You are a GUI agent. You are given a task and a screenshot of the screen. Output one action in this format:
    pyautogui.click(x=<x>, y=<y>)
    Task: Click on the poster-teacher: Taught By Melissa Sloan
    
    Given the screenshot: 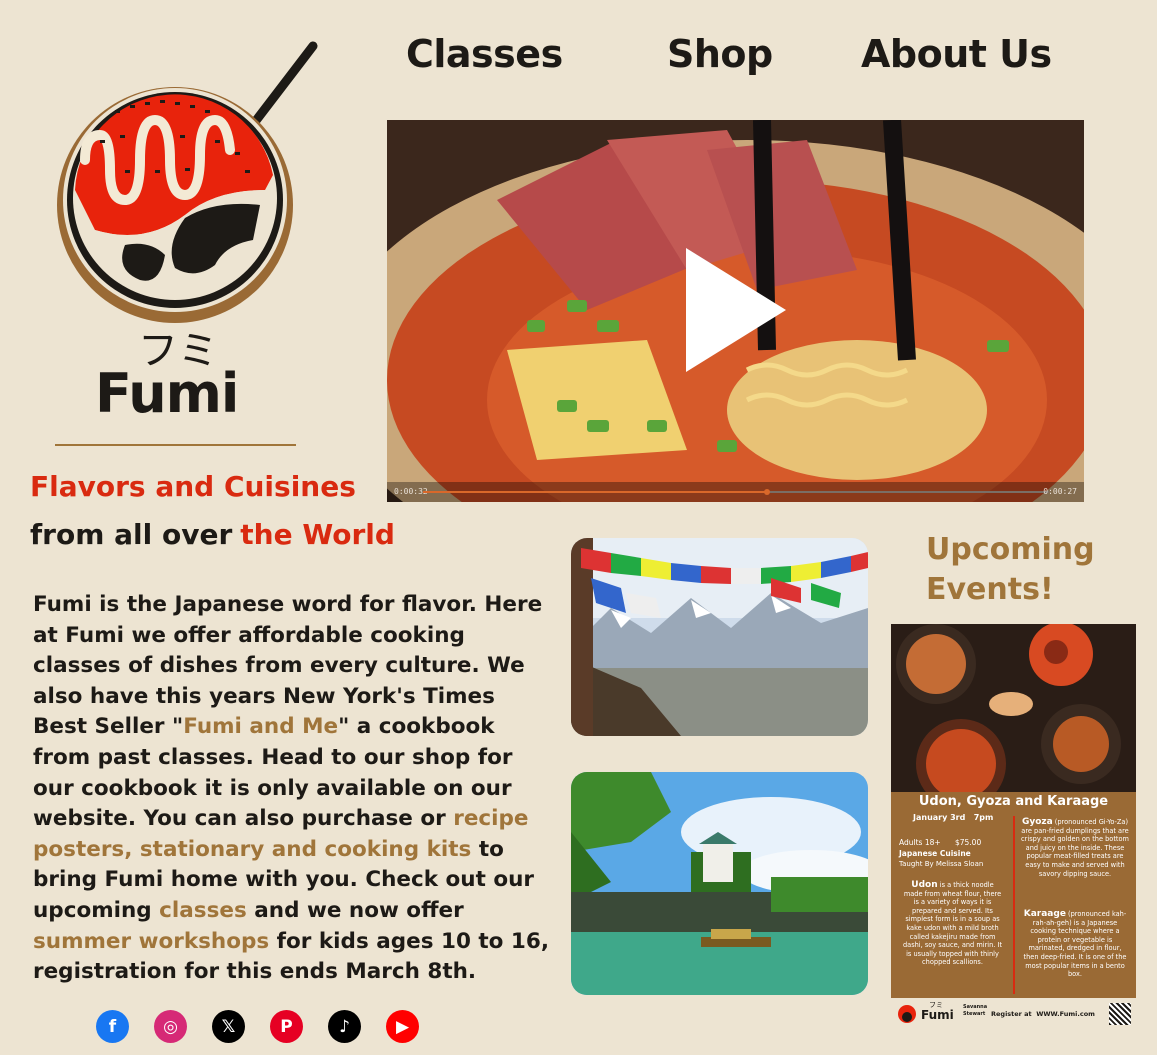 What is the action you would take?
    pyautogui.click(x=941, y=864)
    